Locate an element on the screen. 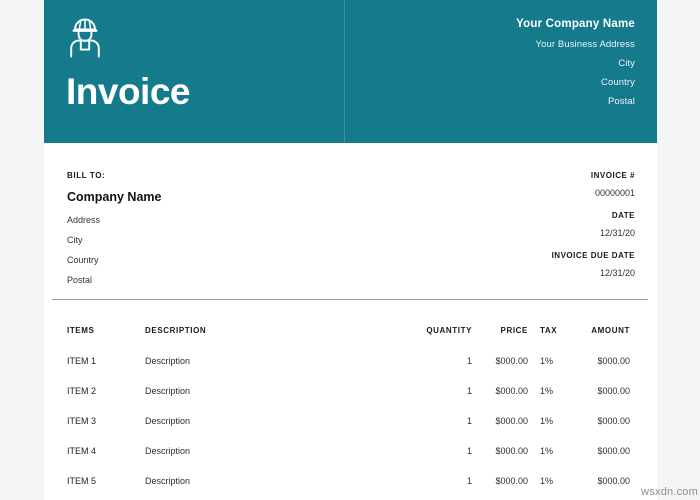  invoice-number-label: INVOICE # is located at coordinates (612, 175).